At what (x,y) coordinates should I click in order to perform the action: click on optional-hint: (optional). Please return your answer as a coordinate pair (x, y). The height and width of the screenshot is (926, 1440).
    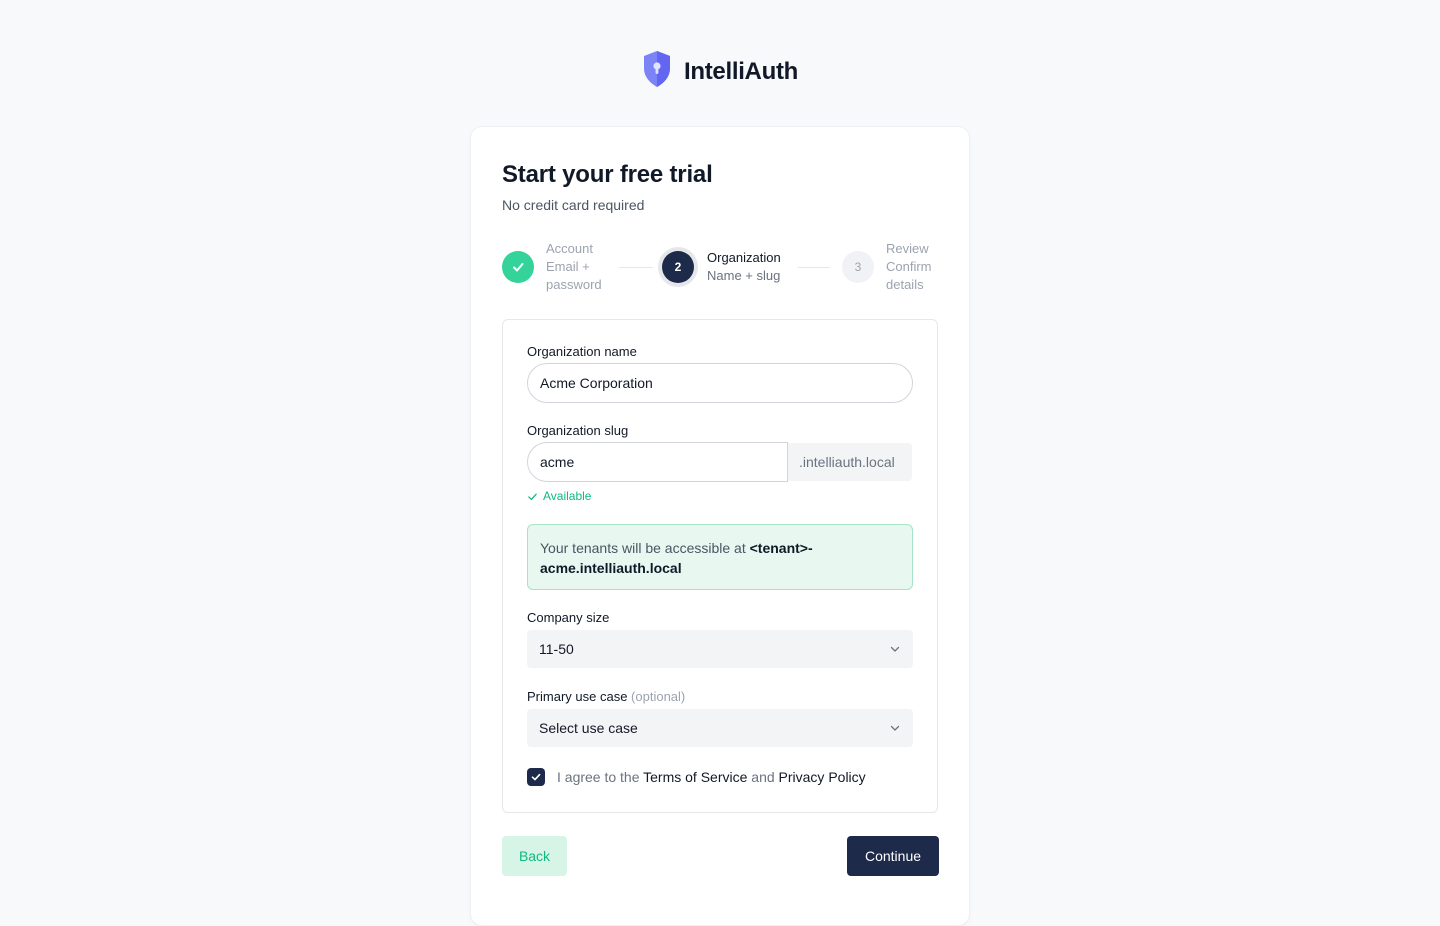
    Looking at the image, I should click on (658, 696).